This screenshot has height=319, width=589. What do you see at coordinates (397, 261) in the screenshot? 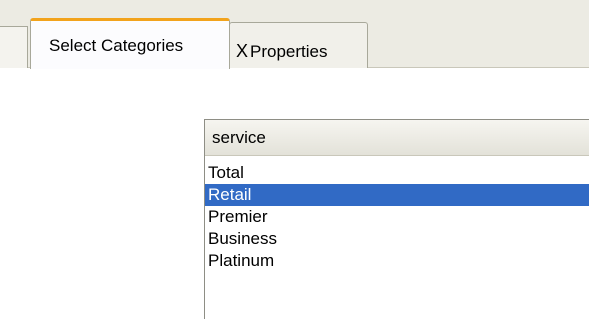
I see `list-item-platinum: Platinum` at bounding box center [397, 261].